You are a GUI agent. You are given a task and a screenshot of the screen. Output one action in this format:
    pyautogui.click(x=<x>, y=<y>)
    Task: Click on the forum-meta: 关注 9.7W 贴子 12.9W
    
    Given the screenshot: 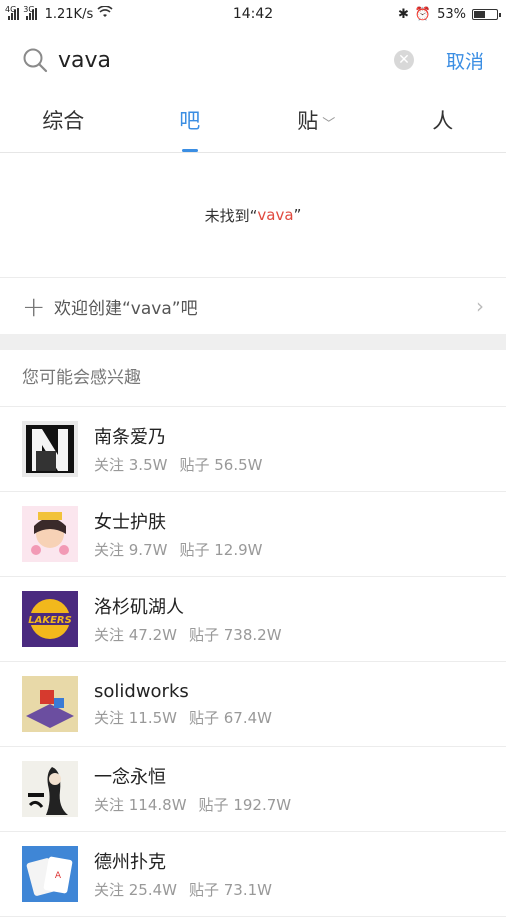 What is the action you would take?
    pyautogui.click(x=178, y=549)
    